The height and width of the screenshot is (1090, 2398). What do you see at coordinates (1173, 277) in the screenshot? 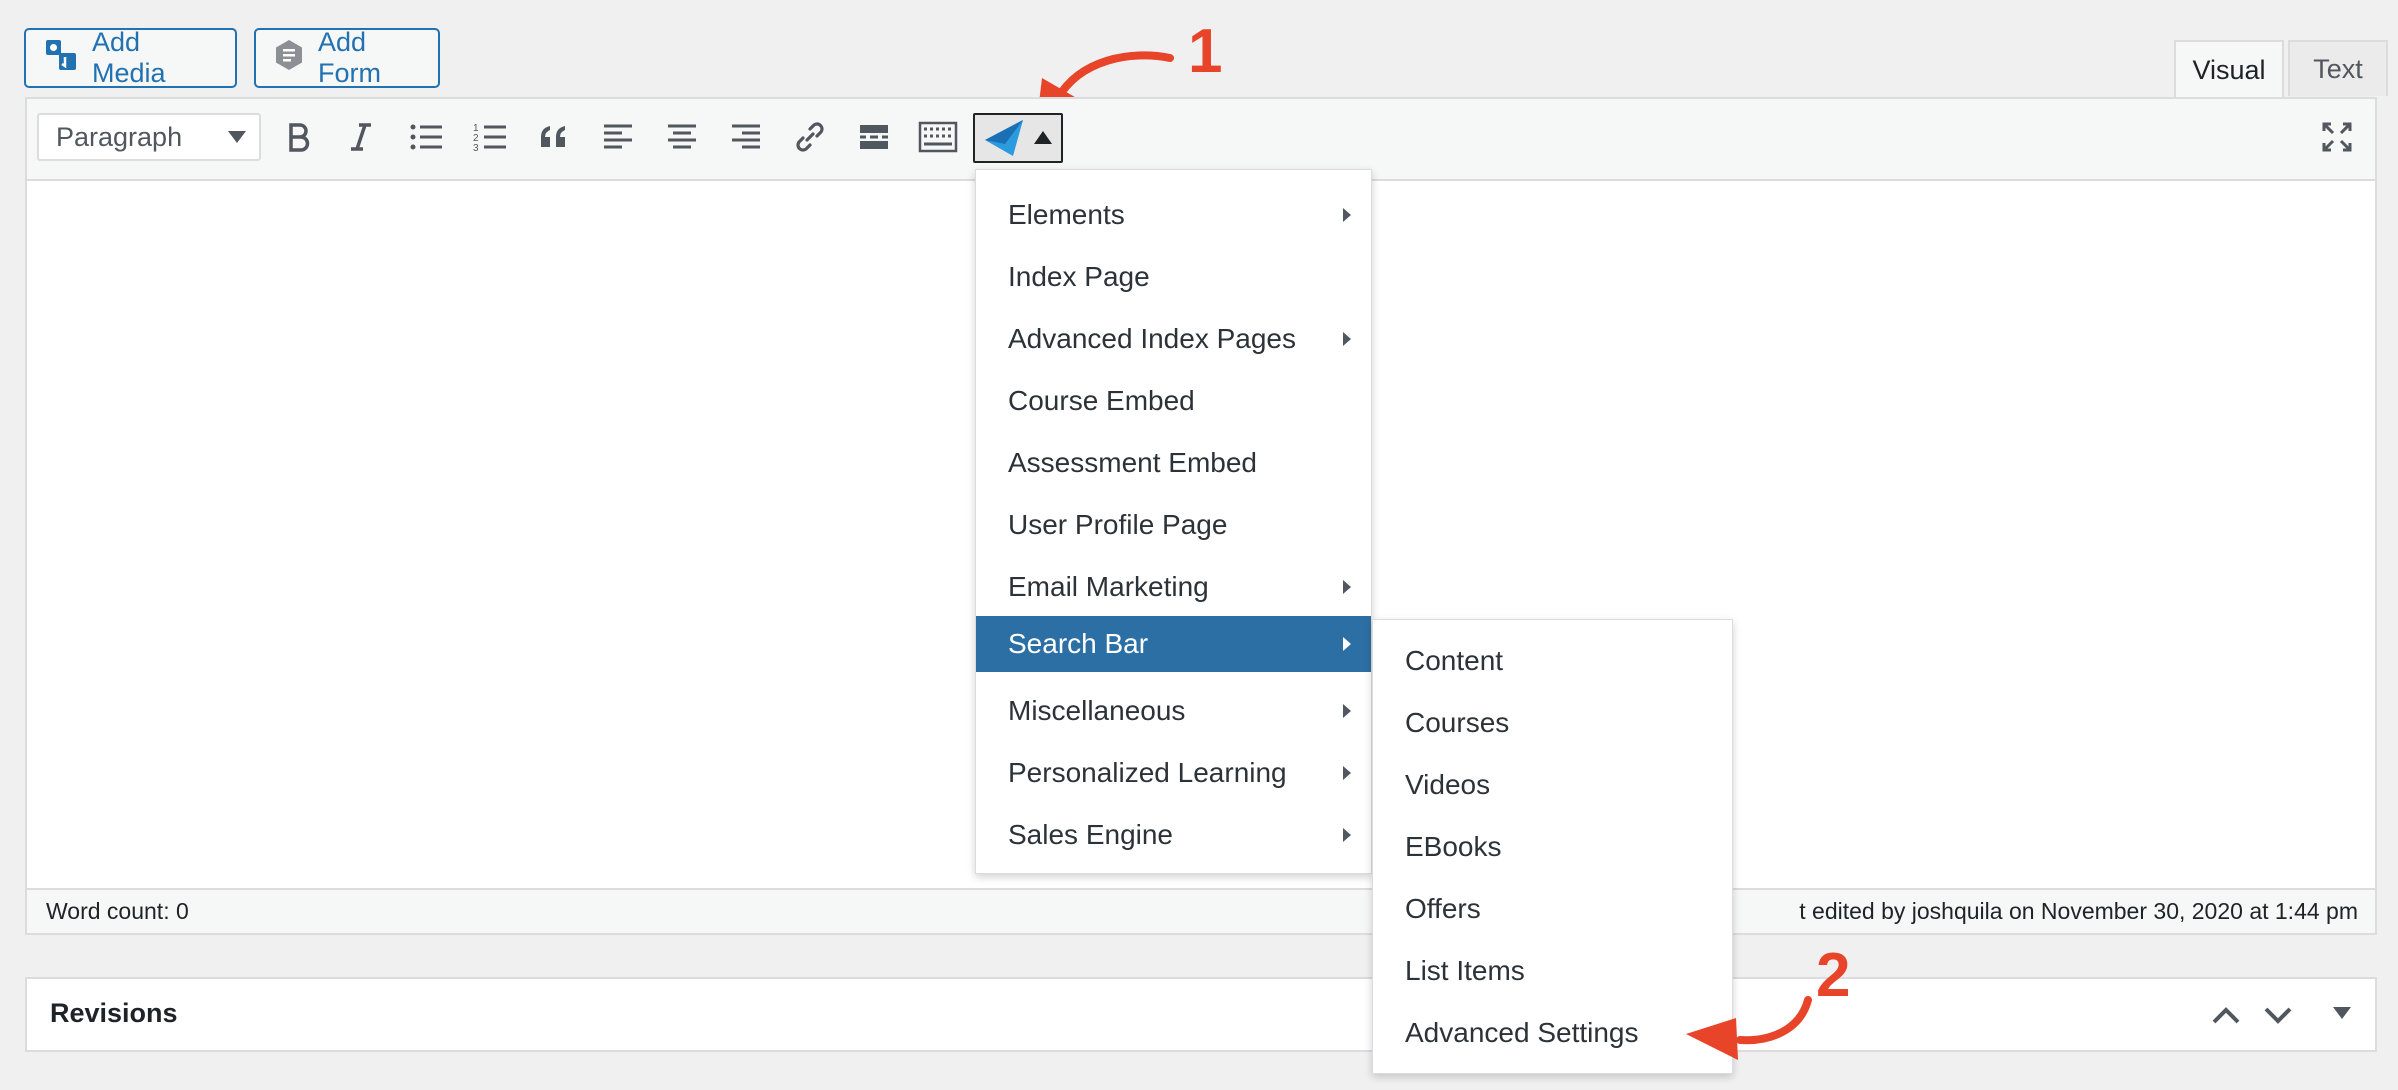
I see `menu-item-index-page: Index Page` at bounding box center [1173, 277].